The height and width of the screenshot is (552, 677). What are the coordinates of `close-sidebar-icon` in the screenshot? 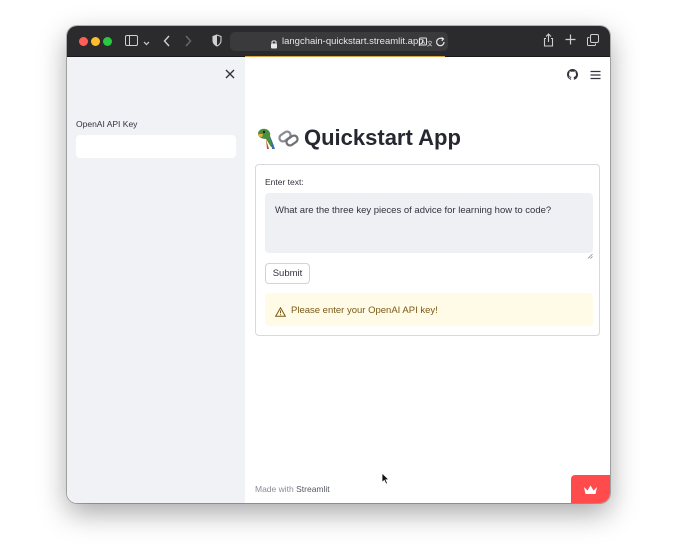 It's located at (230, 75).